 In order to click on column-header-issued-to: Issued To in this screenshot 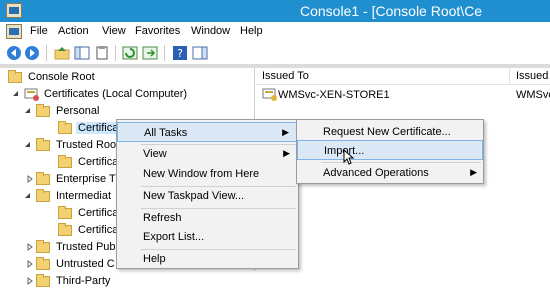, I will do `click(383, 76)`.